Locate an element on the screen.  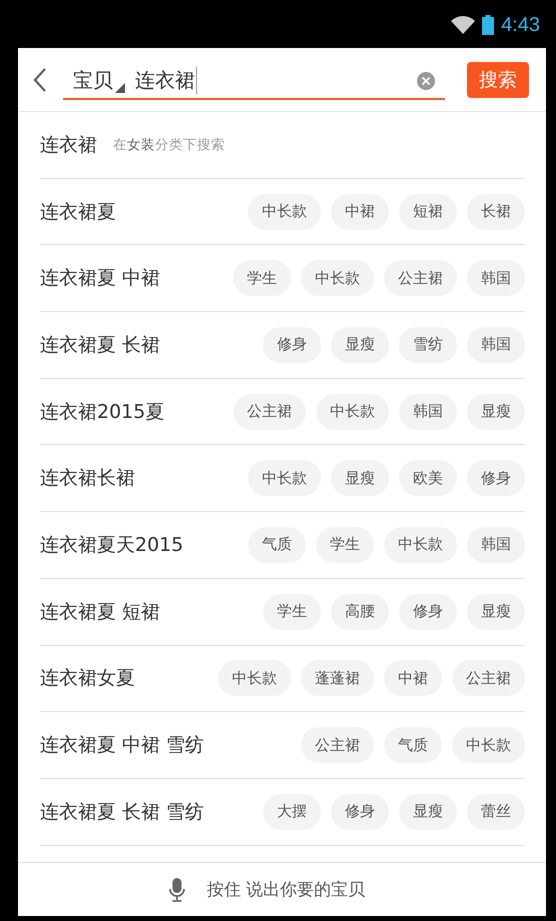
voice-search-label: 按住 说出你要的宝贝 is located at coordinates (286, 889).